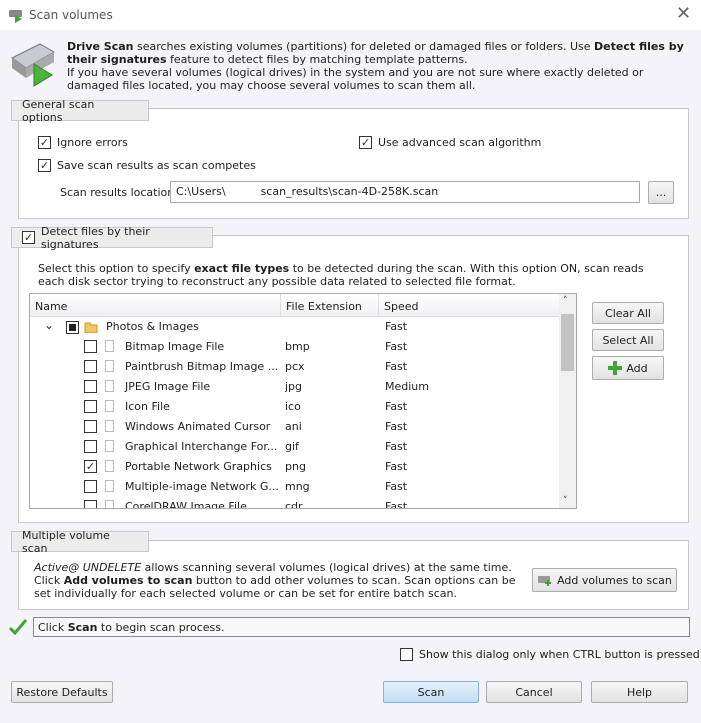  Describe the element at coordinates (431, 692) in the screenshot. I see `scan-button: Scan` at that location.